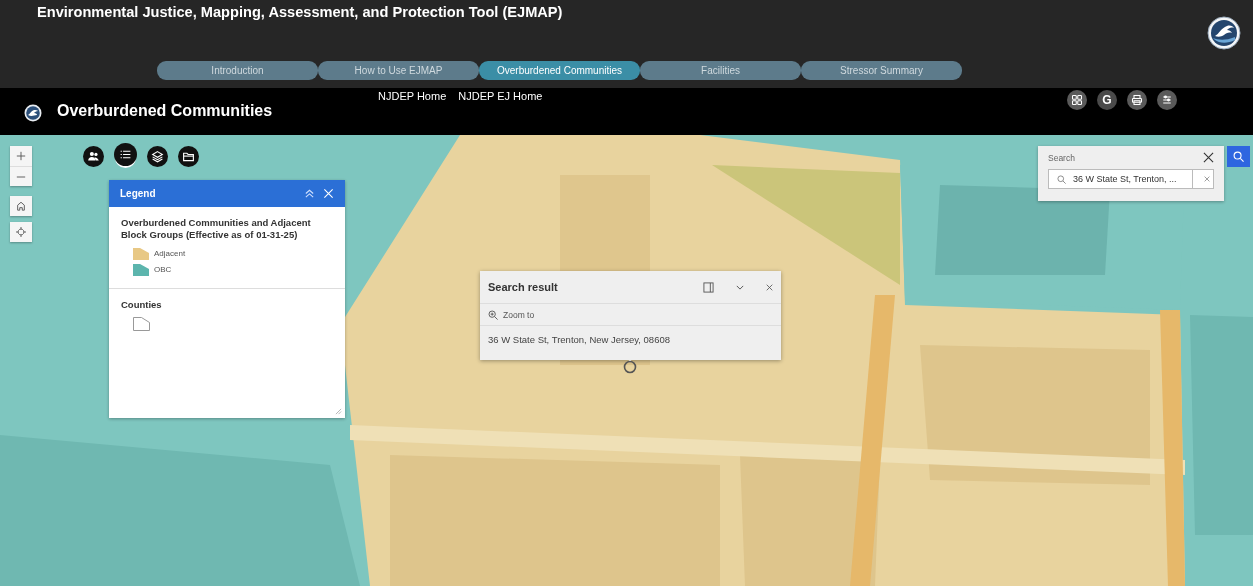 The image size is (1253, 586). What do you see at coordinates (338, 411) in the screenshot?
I see `resize-handle-icon` at bounding box center [338, 411].